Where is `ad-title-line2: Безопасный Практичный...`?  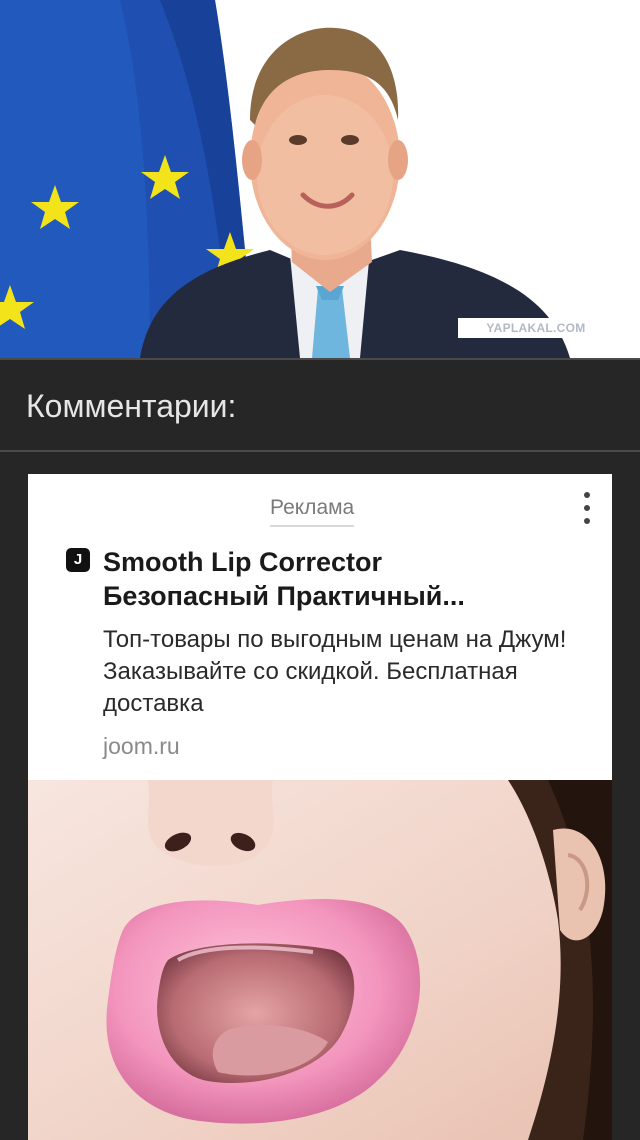
ad-title-line2: Безопасный Практичный... is located at coordinates (284, 596).